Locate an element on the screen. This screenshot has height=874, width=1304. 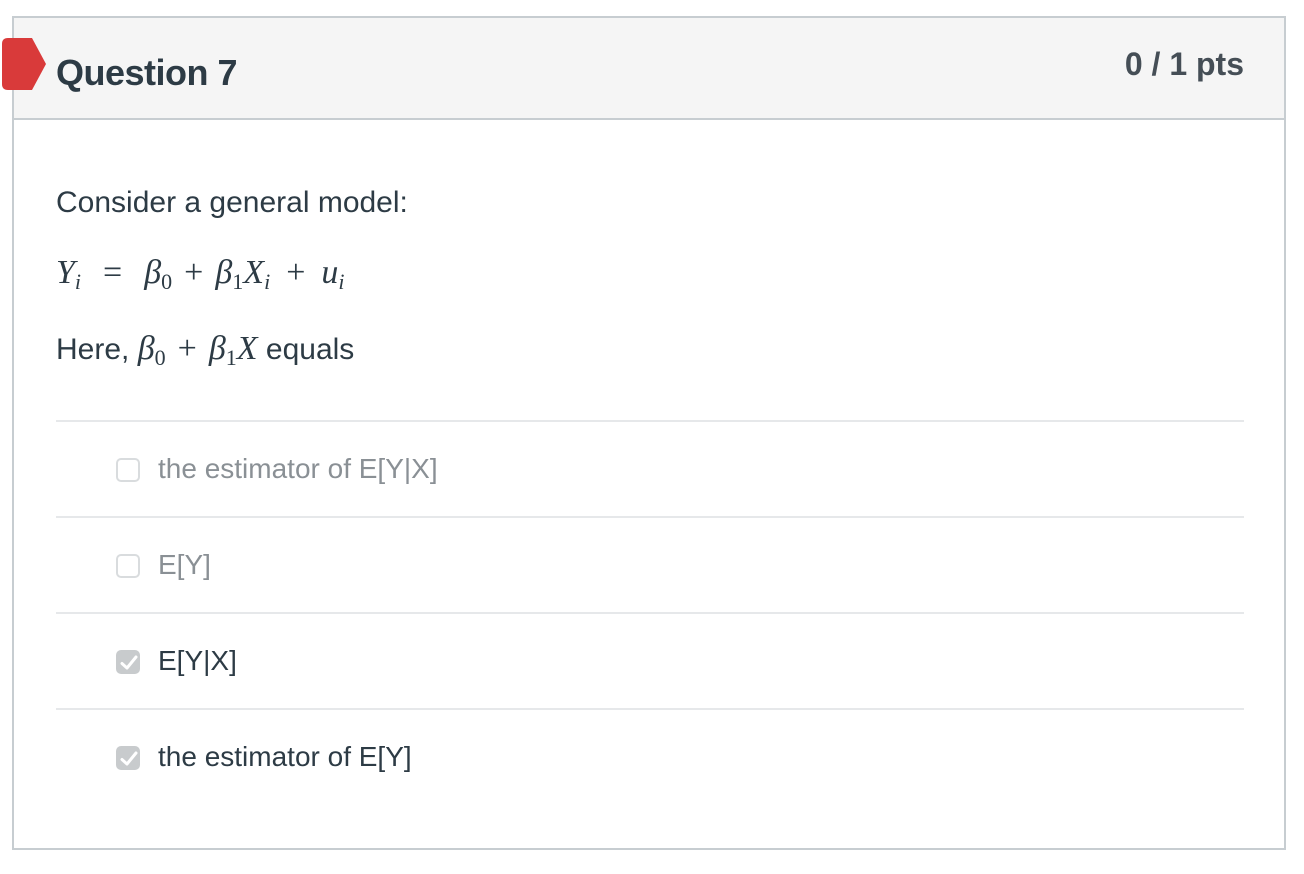
eq-beta1-sub: 1 is located at coordinates (238, 281).